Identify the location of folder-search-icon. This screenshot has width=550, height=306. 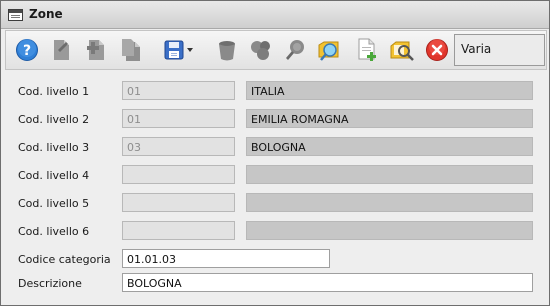
(328, 51).